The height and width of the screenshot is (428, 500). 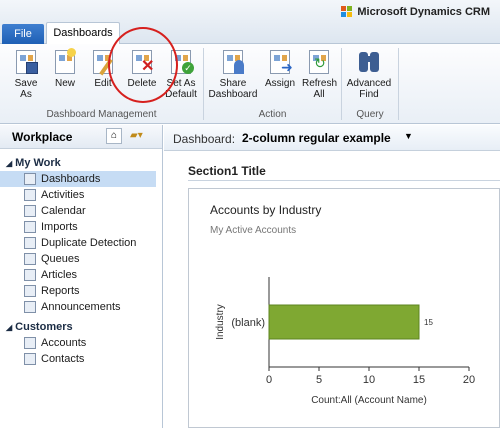 I want to click on reports-icon, so click(x=30, y=291).